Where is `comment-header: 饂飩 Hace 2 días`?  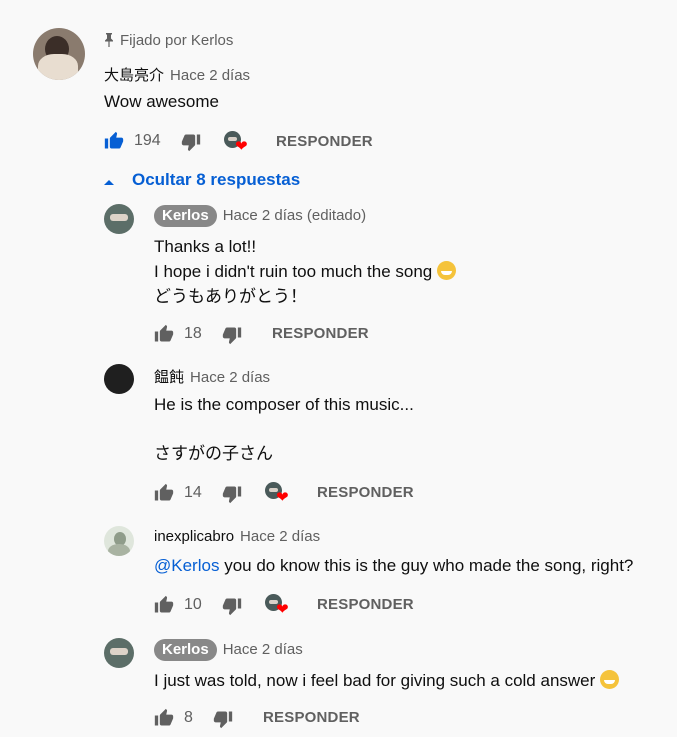 comment-header: 饂飩 Hace 2 días is located at coordinates (212, 376).